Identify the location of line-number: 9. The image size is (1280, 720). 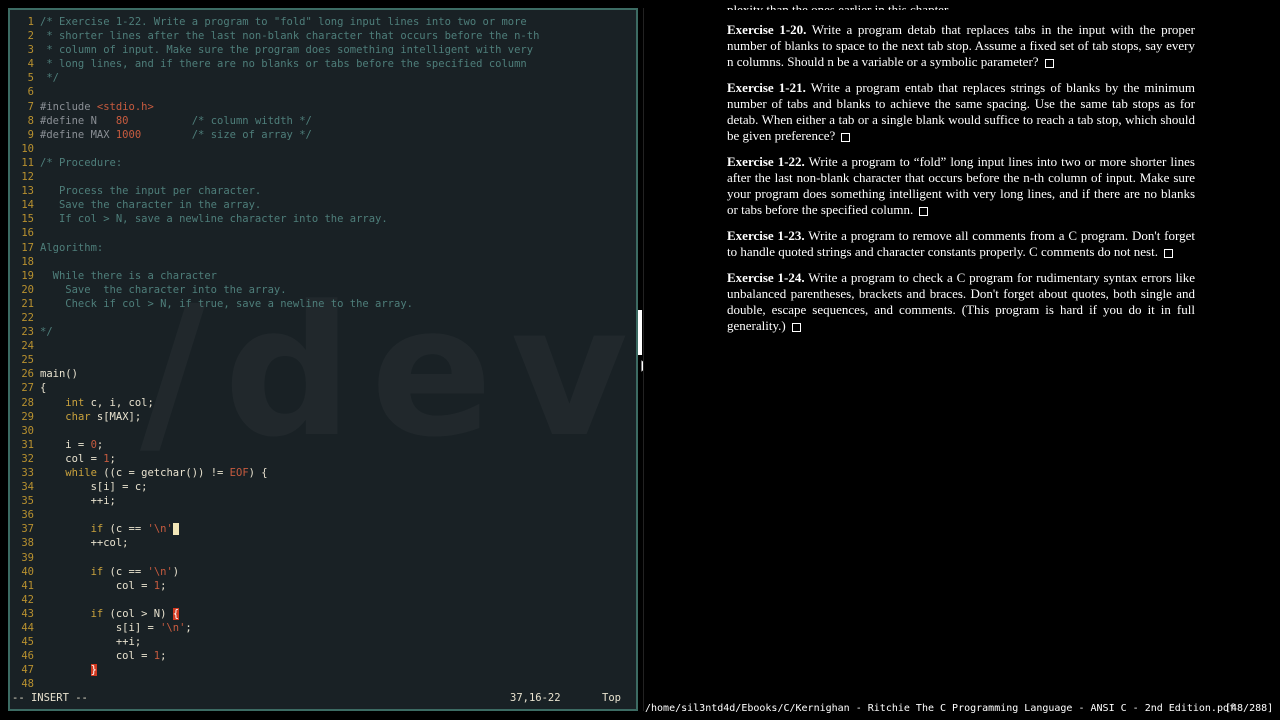
(30, 134).